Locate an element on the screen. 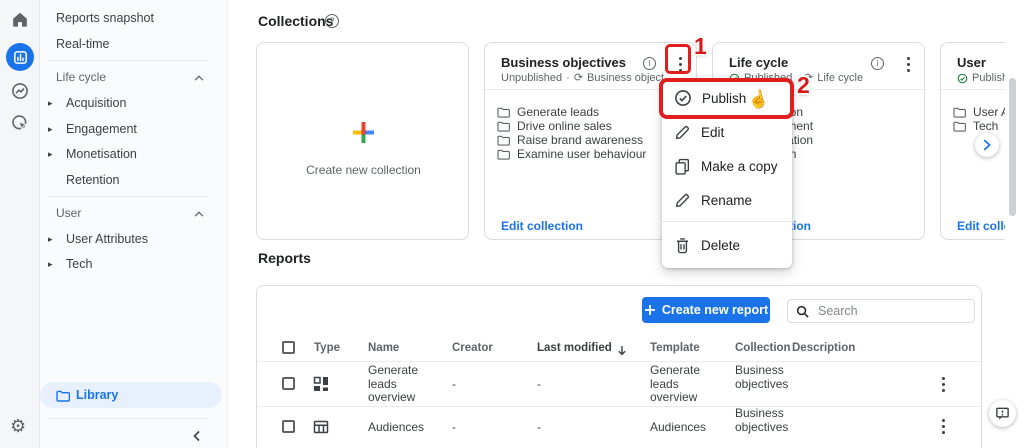  table-header-divider is located at coordinates (619, 361).